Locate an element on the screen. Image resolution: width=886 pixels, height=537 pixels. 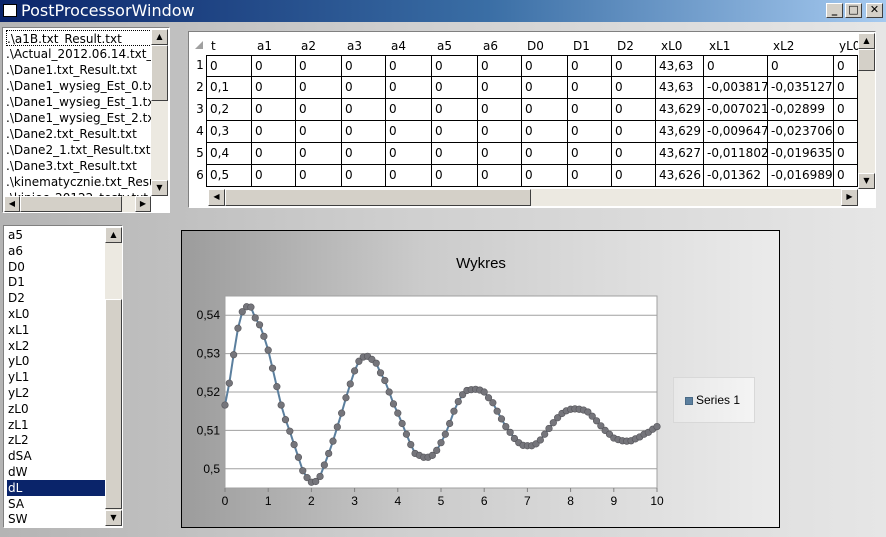
table-cell: 0,1 is located at coordinates (229, 88).